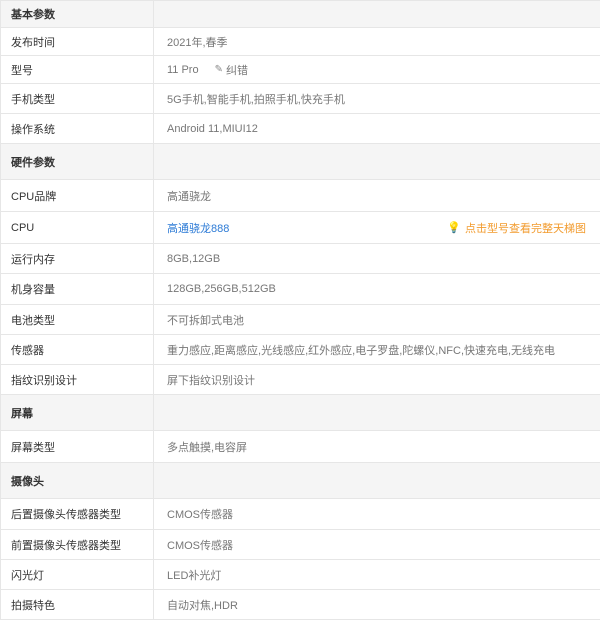 This screenshot has height=628, width=600. Describe the element at coordinates (77, 14) in the screenshot. I see `section-title: 基本参数` at that location.